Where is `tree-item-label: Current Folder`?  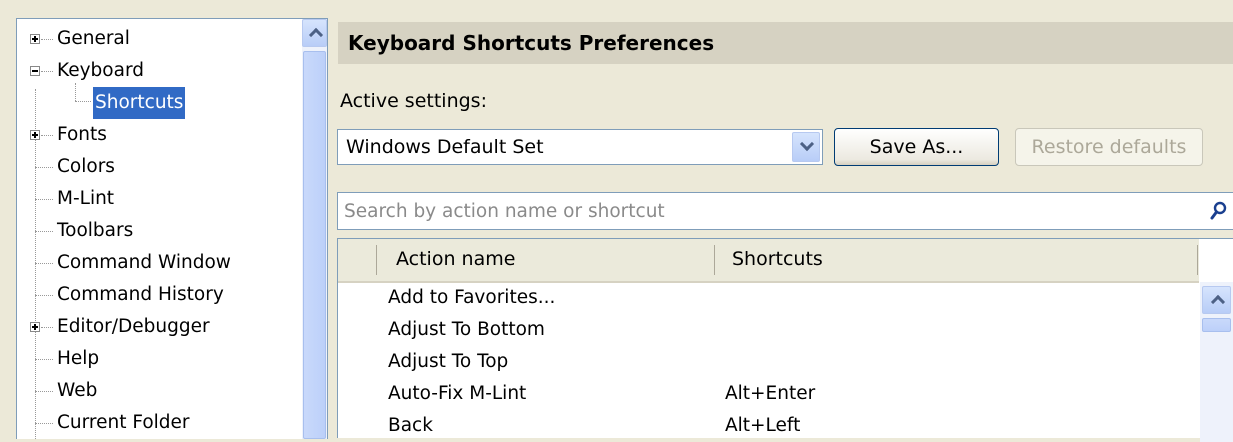
tree-item-label: Current Folder is located at coordinates (123, 422).